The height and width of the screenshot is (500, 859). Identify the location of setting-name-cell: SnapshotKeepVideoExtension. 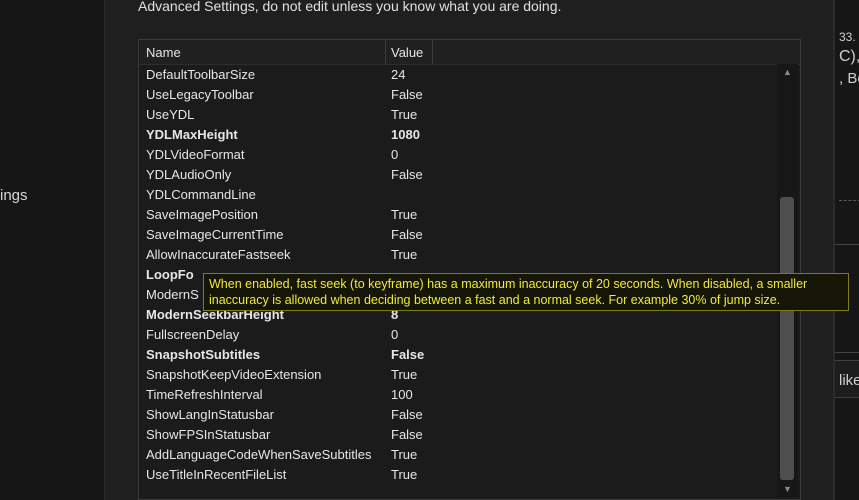
(233, 375).